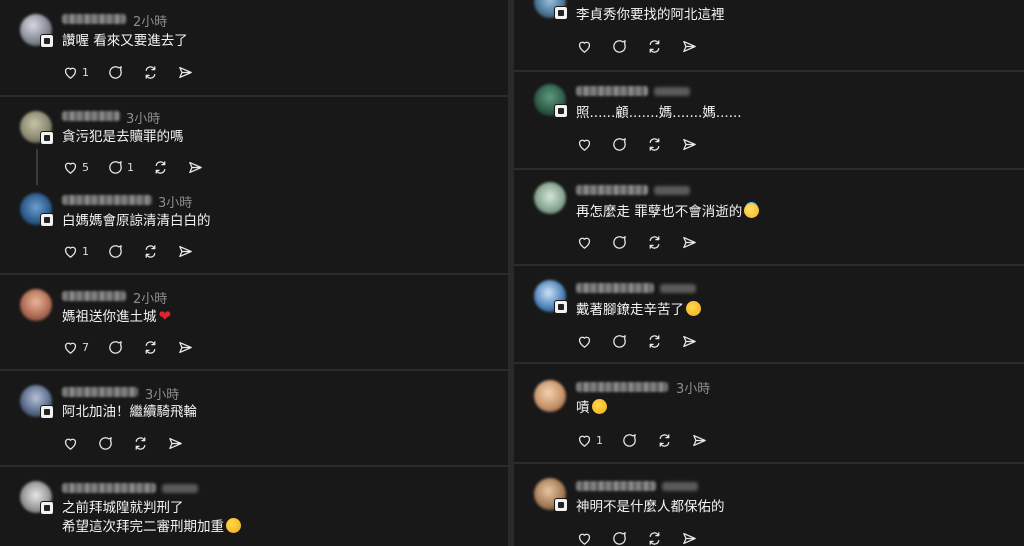 This screenshot has height=546, width=1024. Describe the element at coordinates (254, 230) in the screenshot. I see `comment-post: 3小時 白媽媽會原諒清清白白的 1` at that location.